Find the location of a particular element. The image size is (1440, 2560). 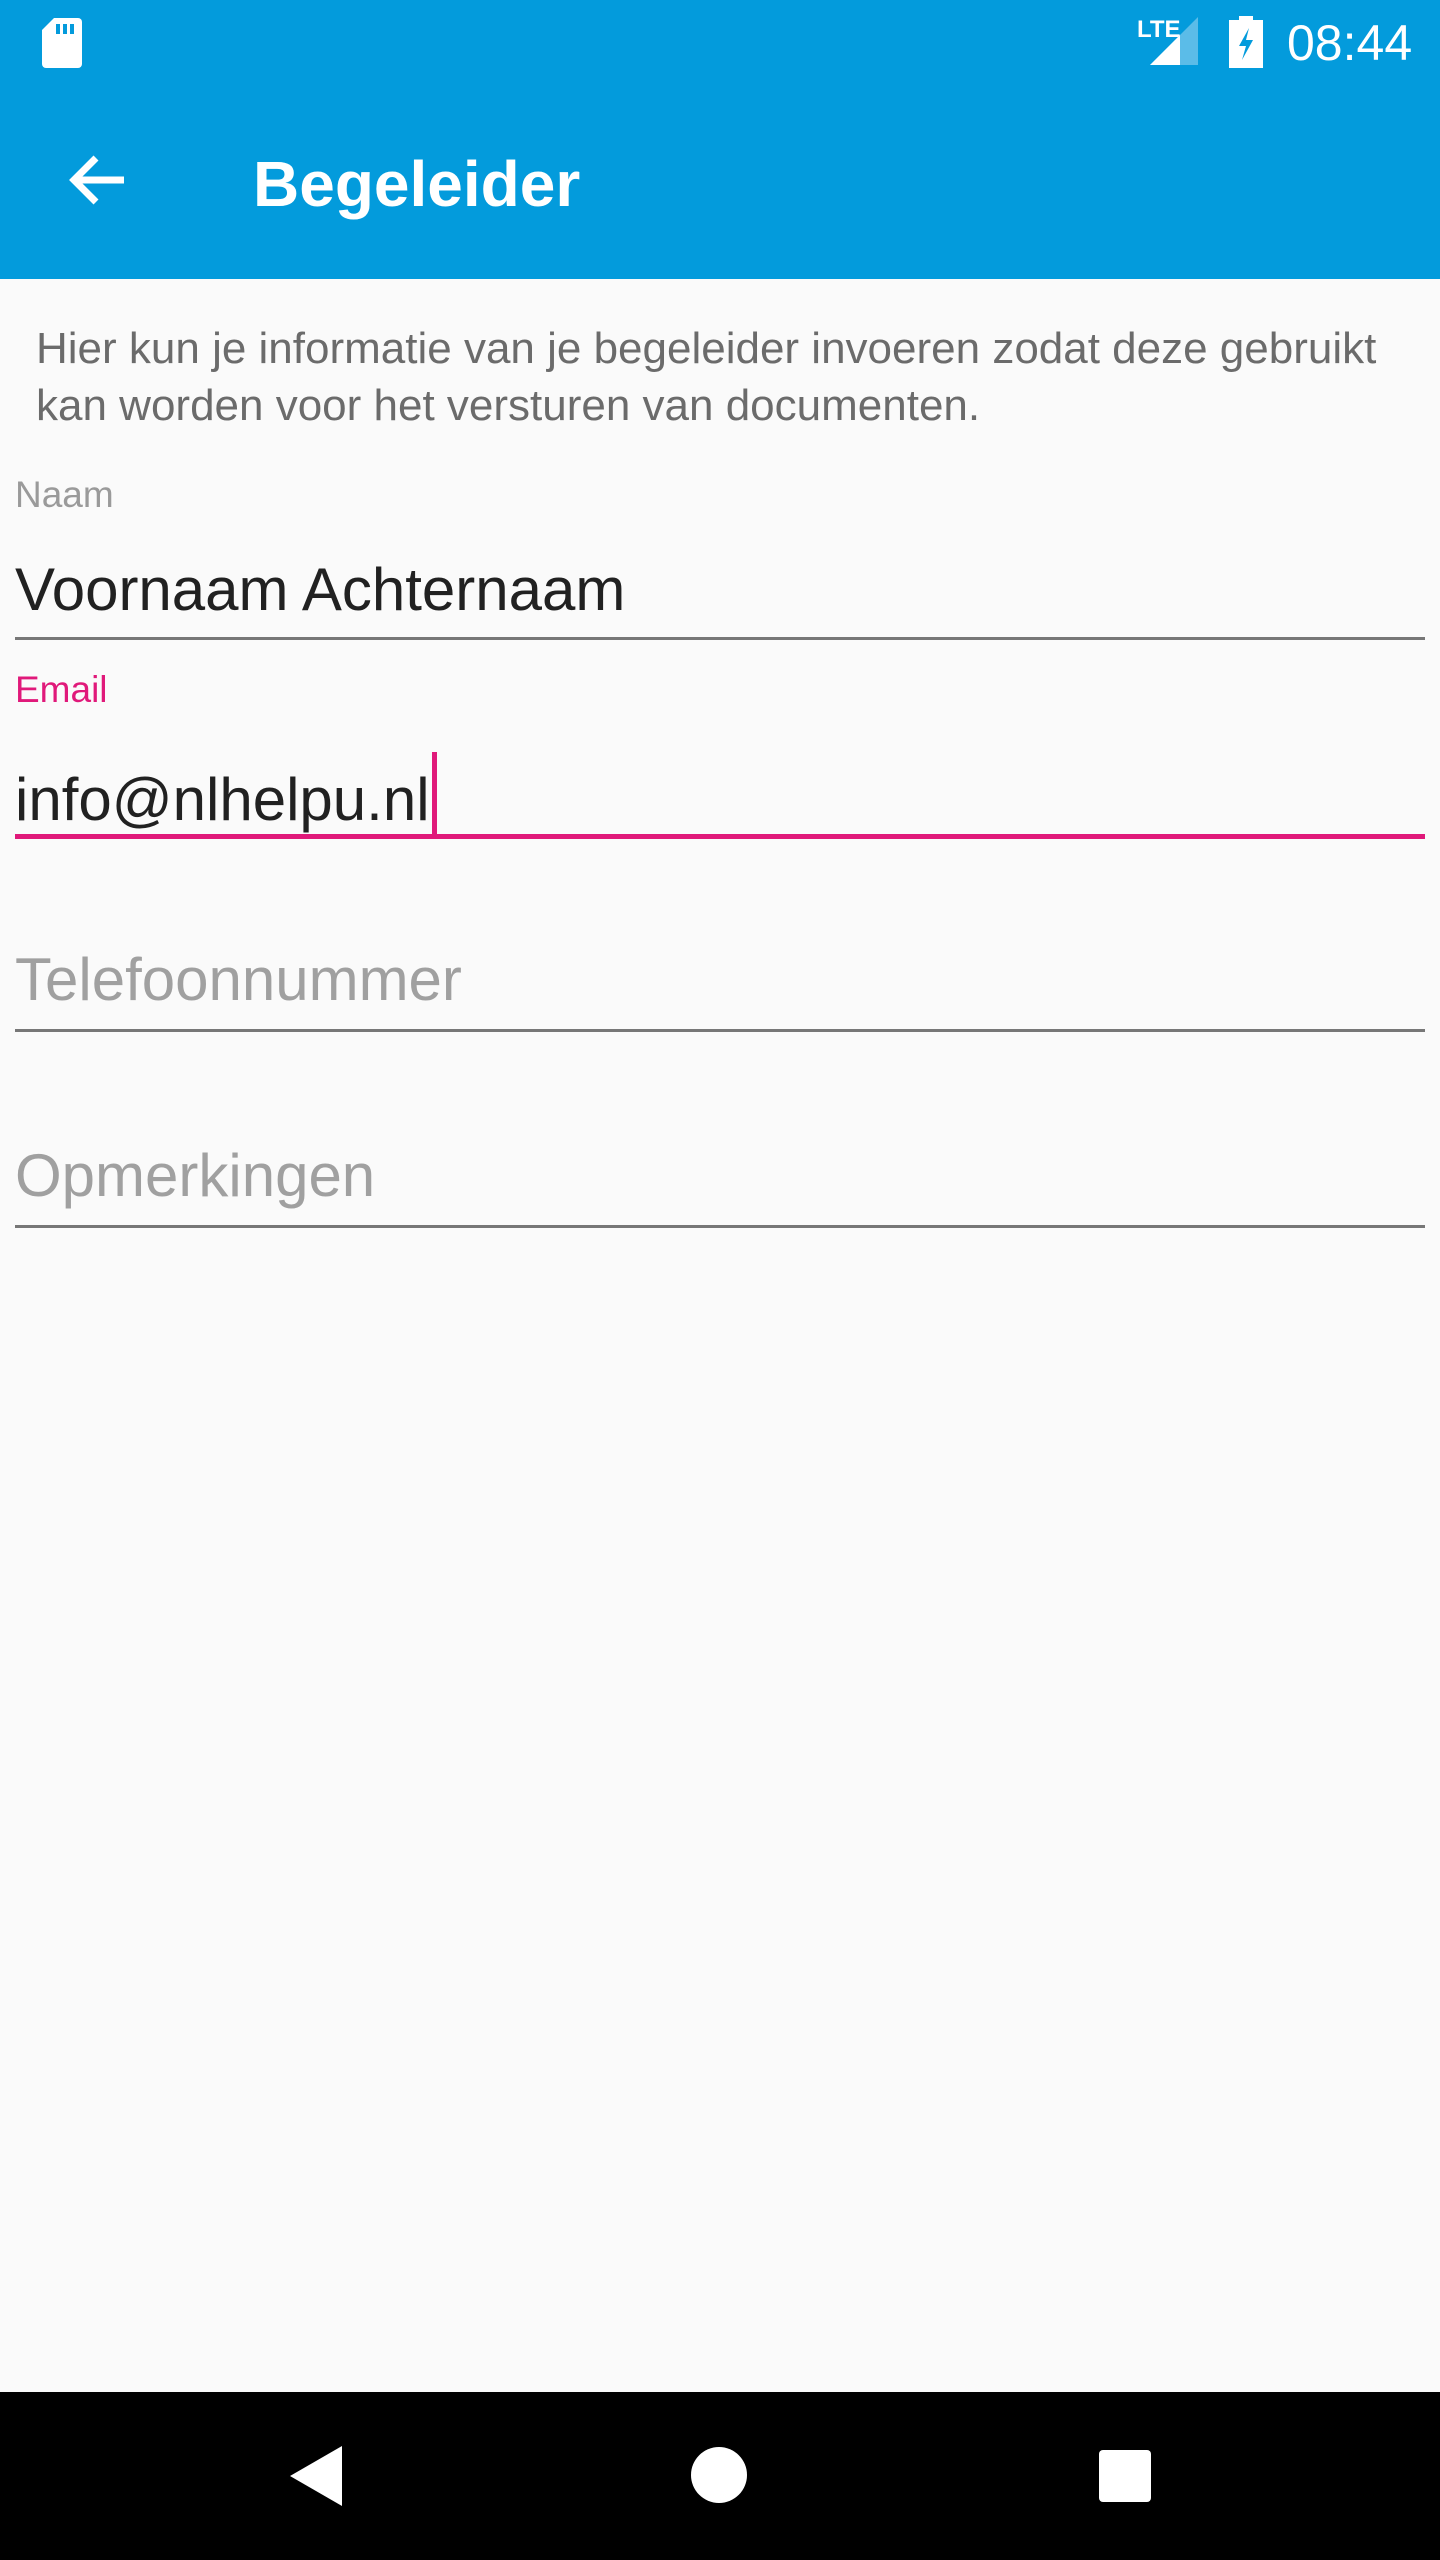

phone-underline is located at coordinates (720, 1030).